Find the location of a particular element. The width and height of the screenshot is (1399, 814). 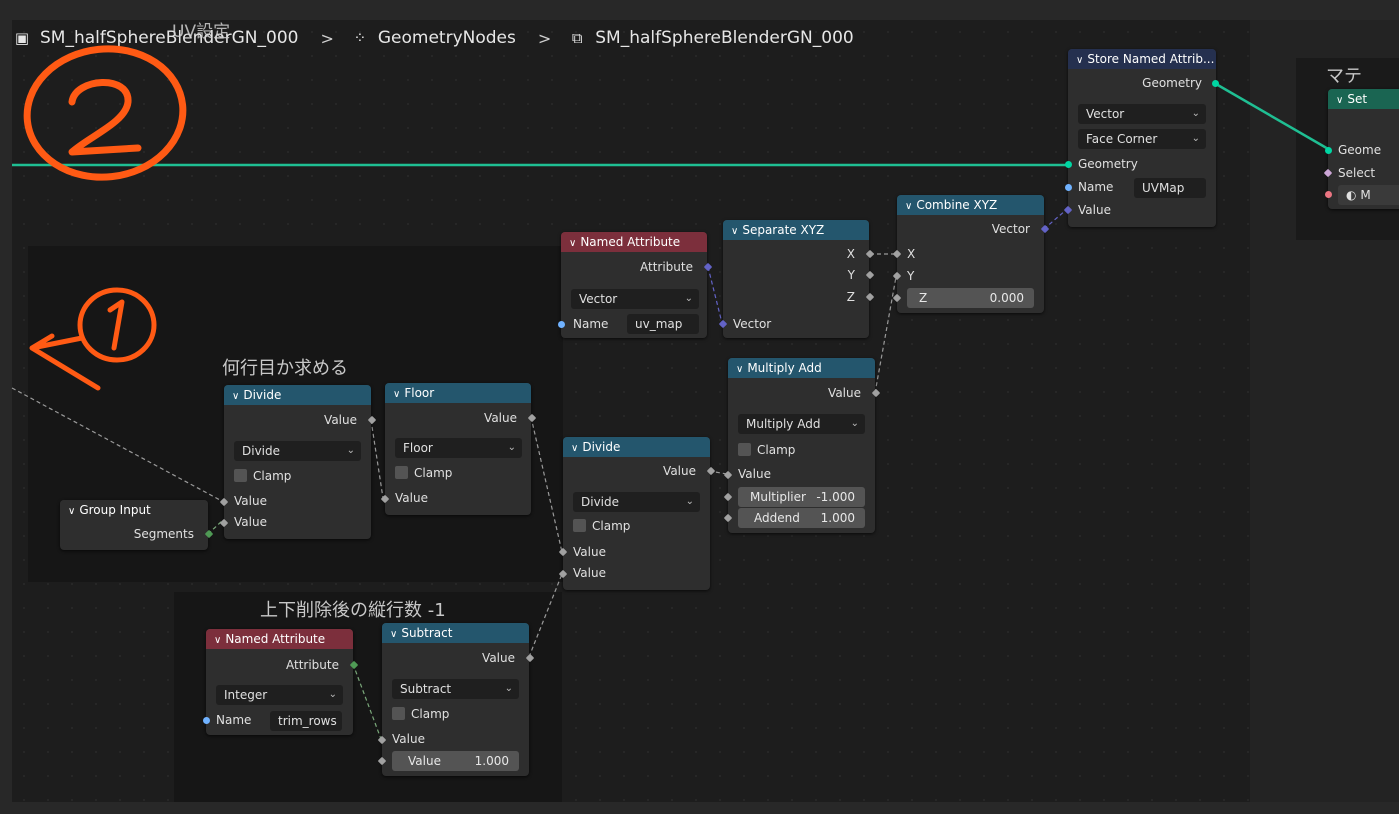

link-uv-separate is located at coordinates (715, 295).